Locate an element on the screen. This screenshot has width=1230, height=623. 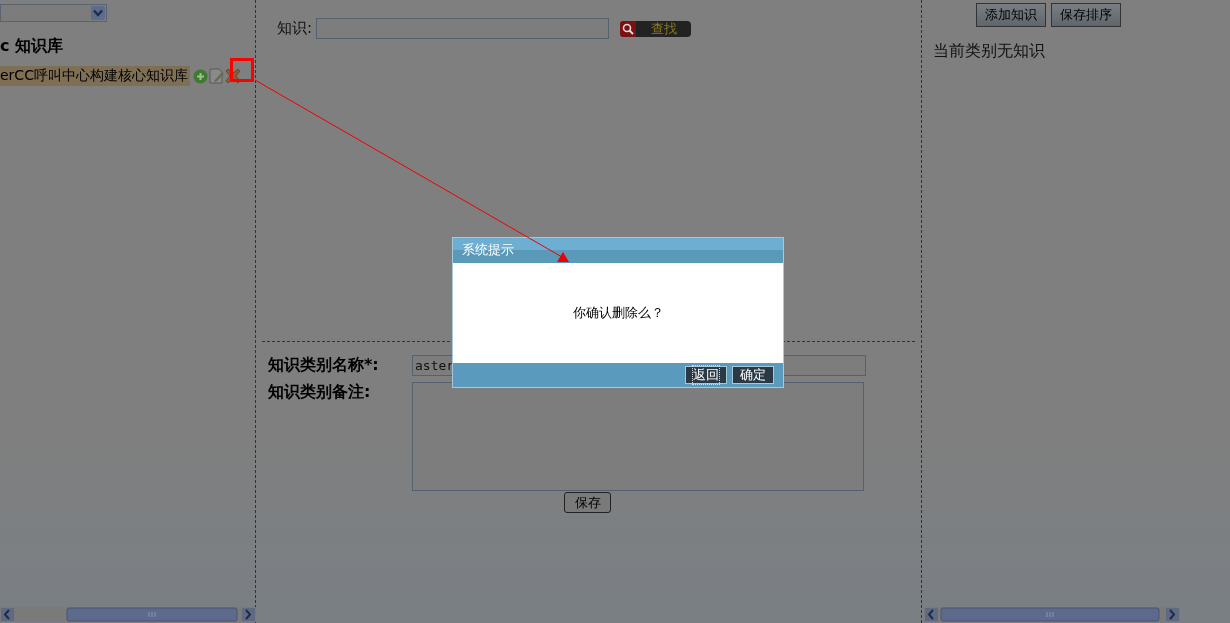
toolbar-button: 添加知识 is located at coordinates (1011, 15).